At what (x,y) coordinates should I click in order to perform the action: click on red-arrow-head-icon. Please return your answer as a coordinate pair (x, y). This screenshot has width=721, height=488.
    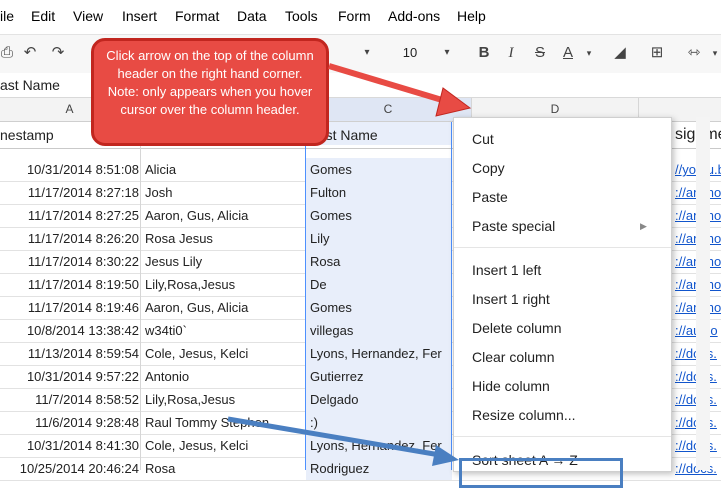
    Looking at the image, I should click on (453, 102).